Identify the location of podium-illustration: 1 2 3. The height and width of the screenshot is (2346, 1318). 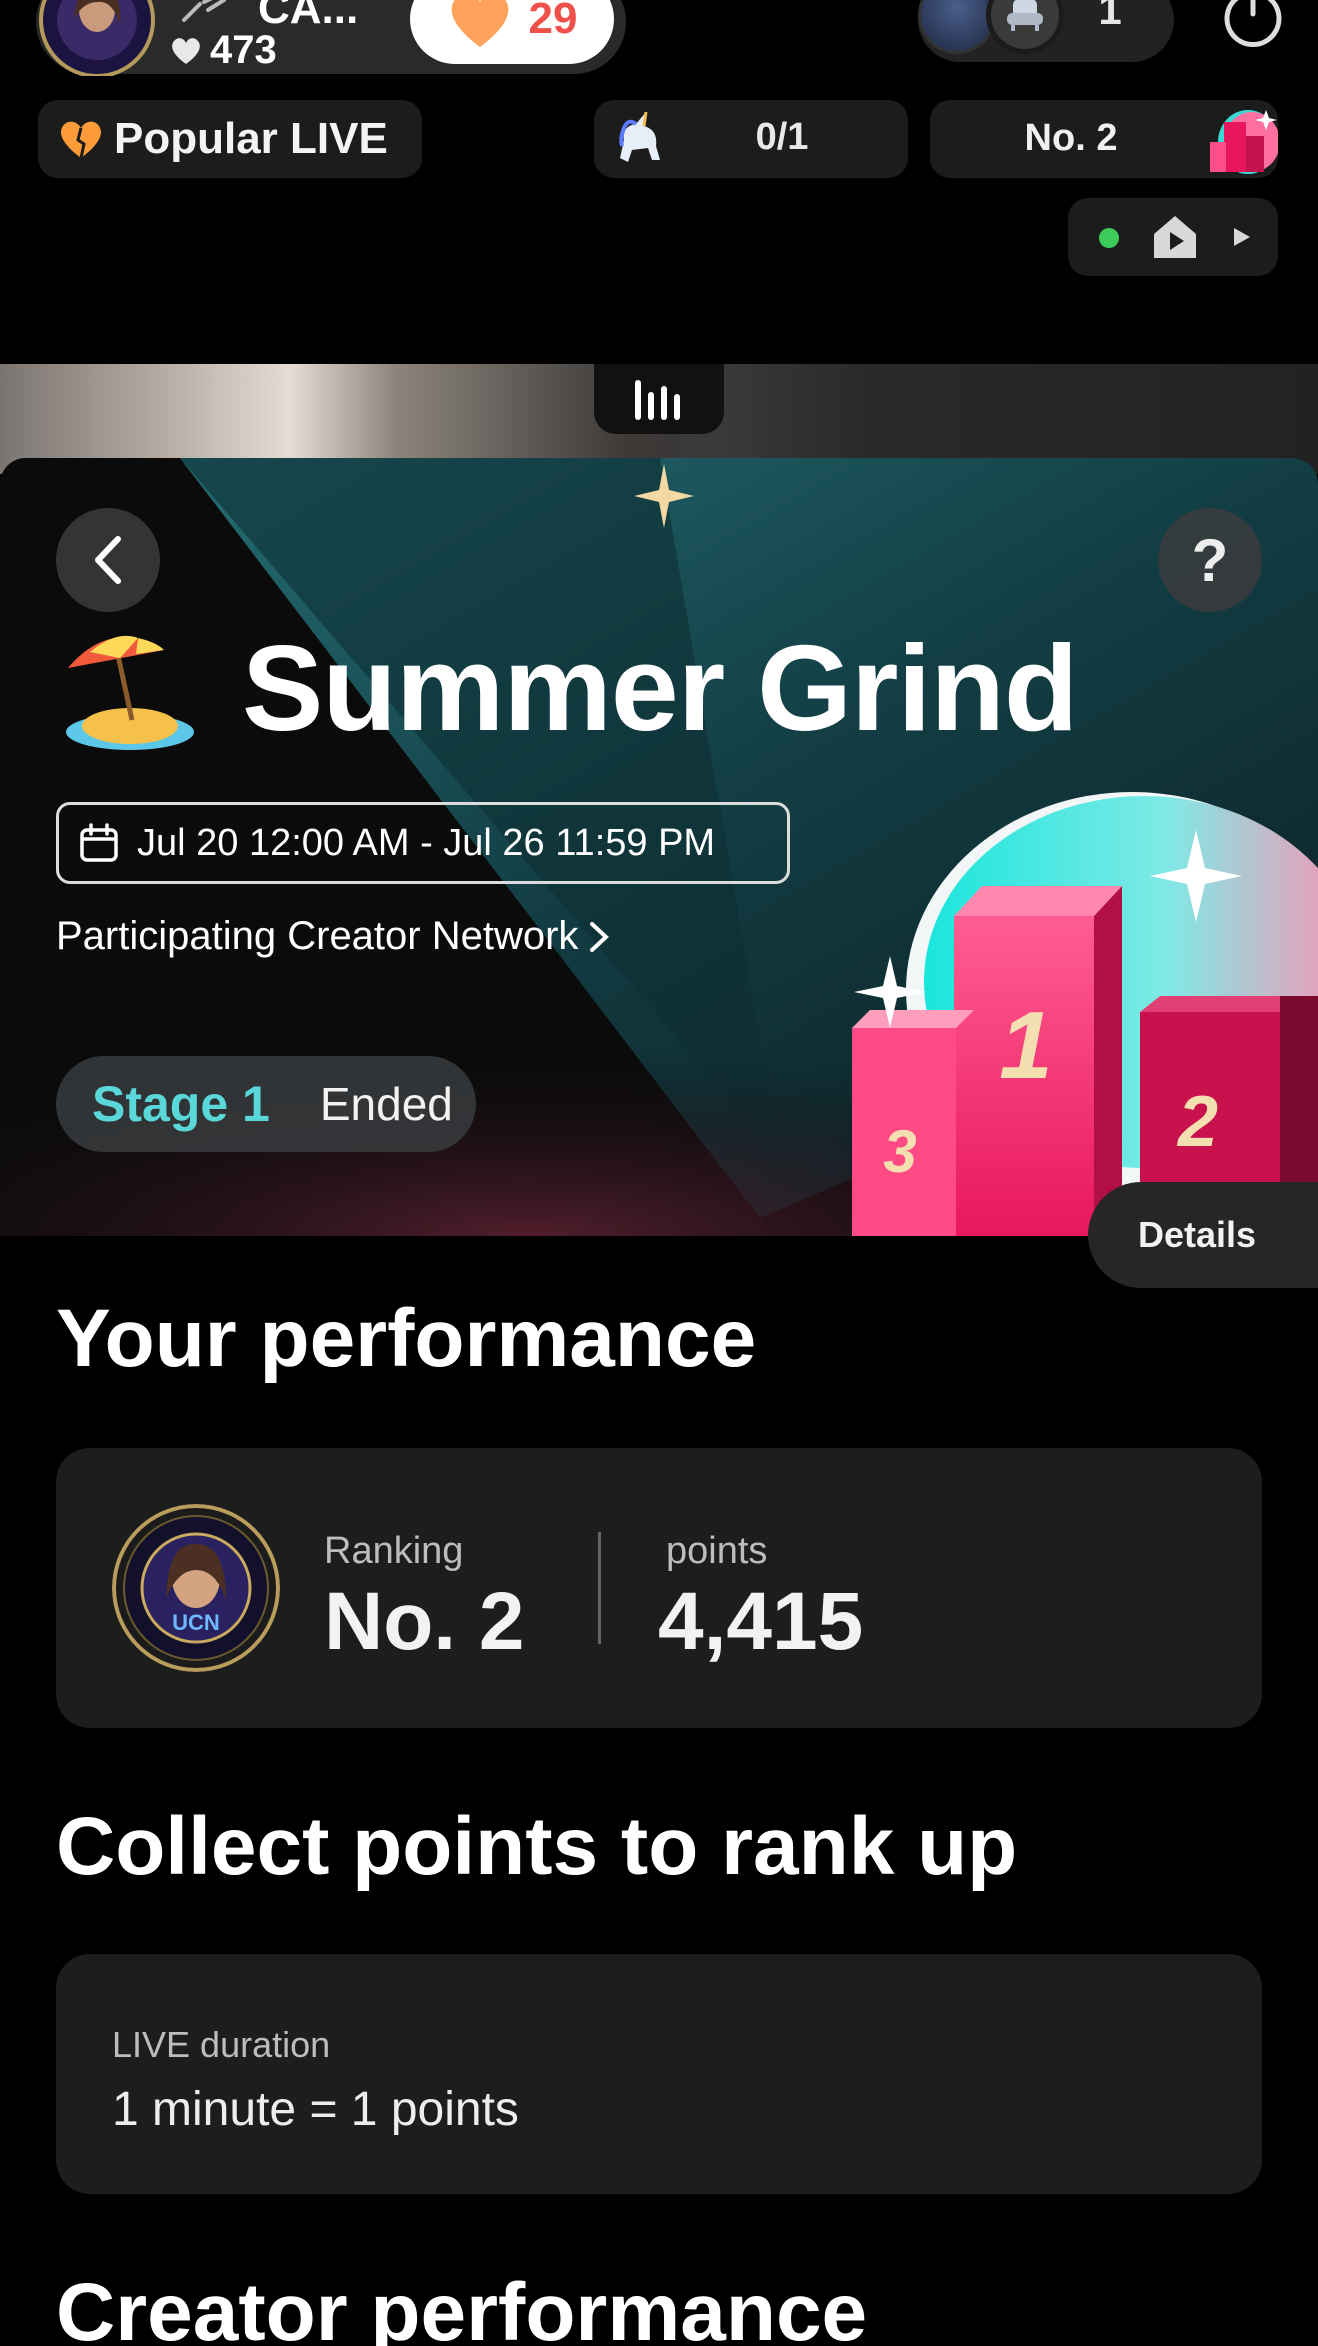
(1085, 1014).